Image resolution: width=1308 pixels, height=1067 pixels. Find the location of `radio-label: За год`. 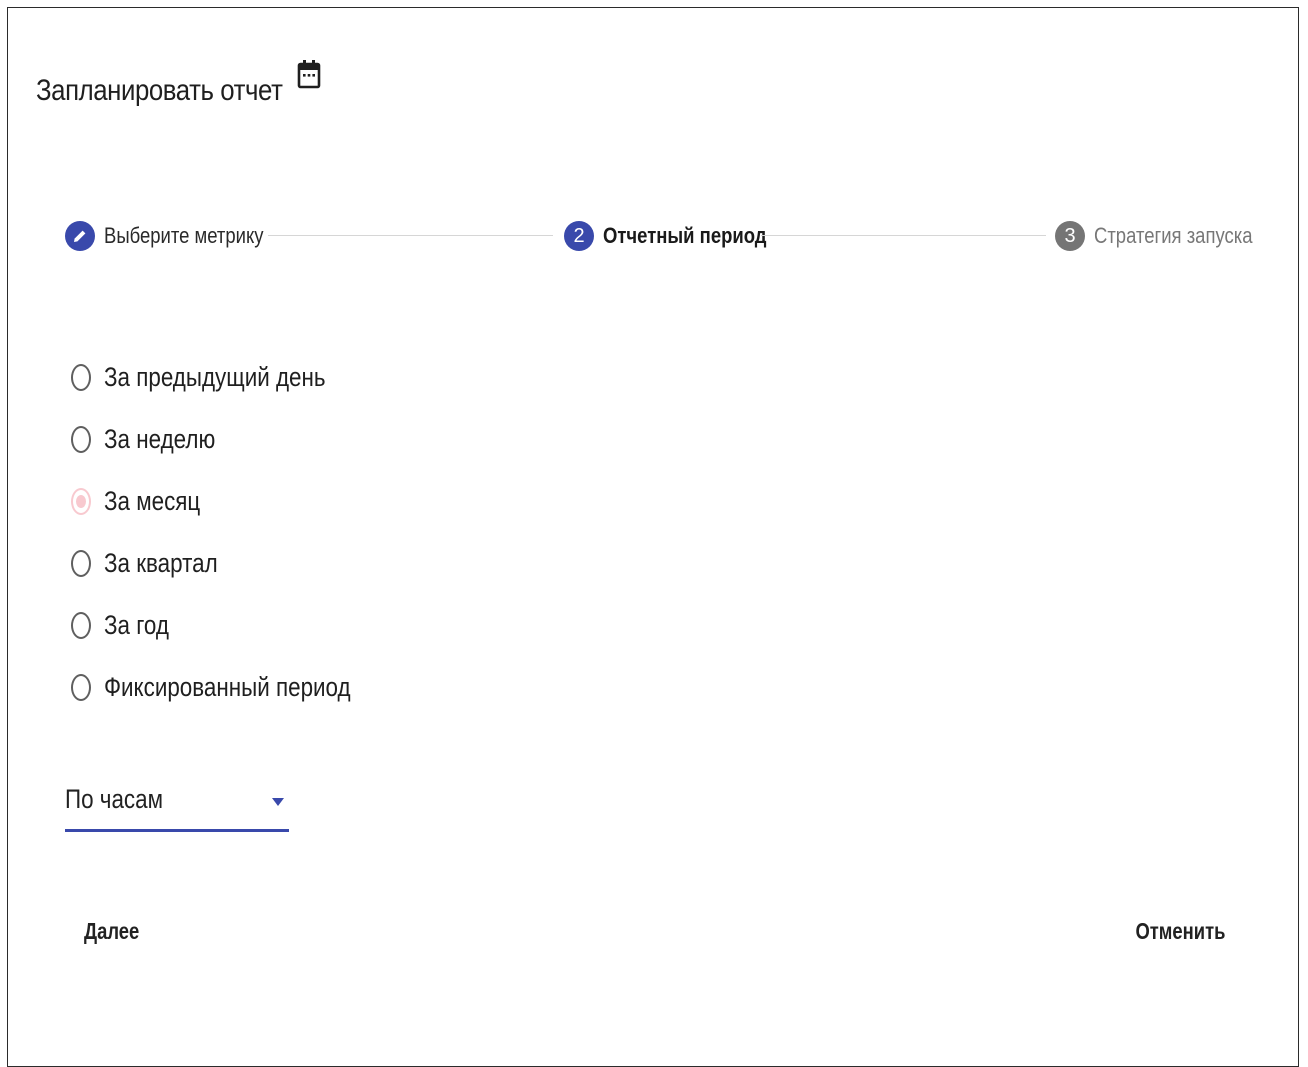

radio-label: За год is located at coordinates (136, 624).